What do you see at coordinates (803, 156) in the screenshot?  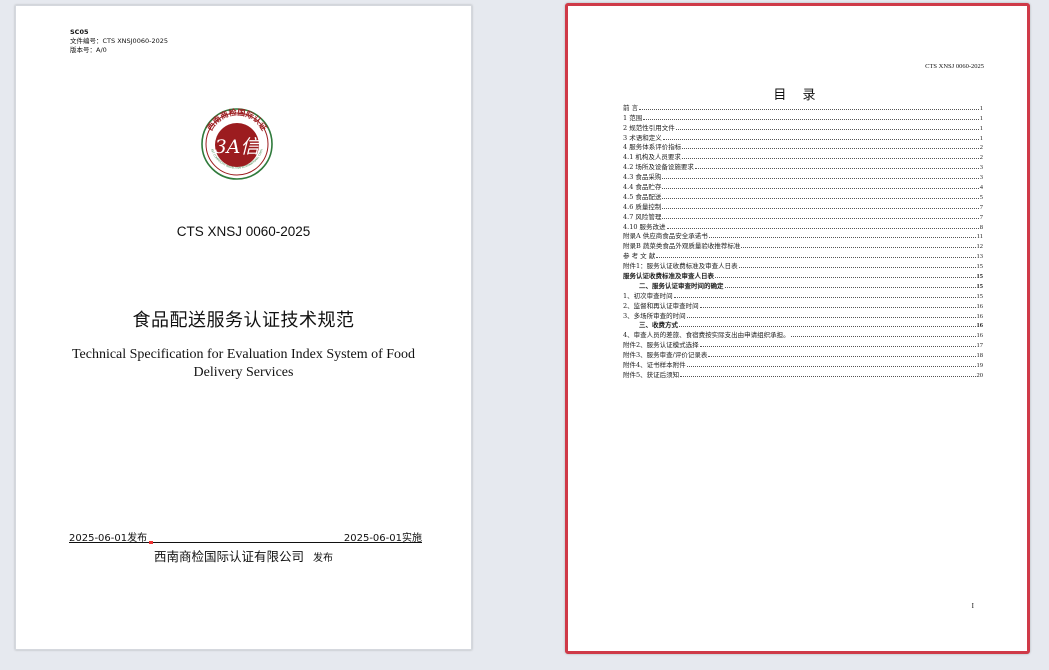 I see `toc-entry: 4.1 机构及人员要求 2` at bounding box center [803, 156].